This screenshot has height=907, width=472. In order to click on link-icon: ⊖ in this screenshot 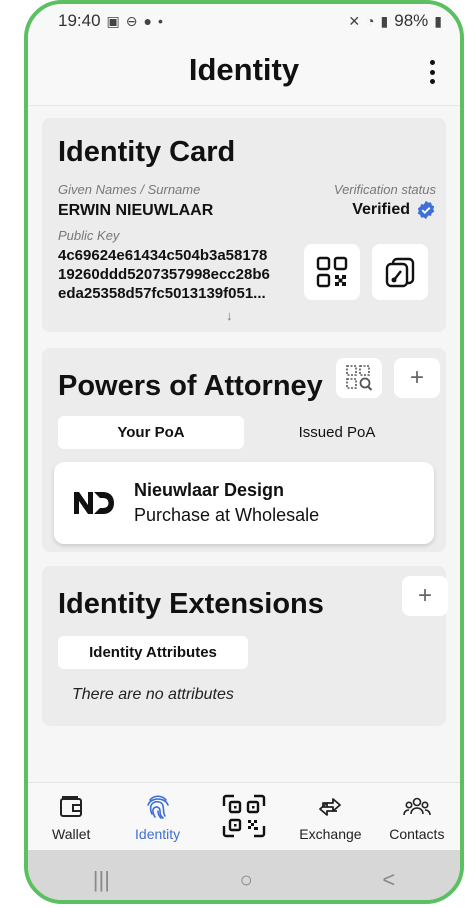, I will do `click(131, 20)`.